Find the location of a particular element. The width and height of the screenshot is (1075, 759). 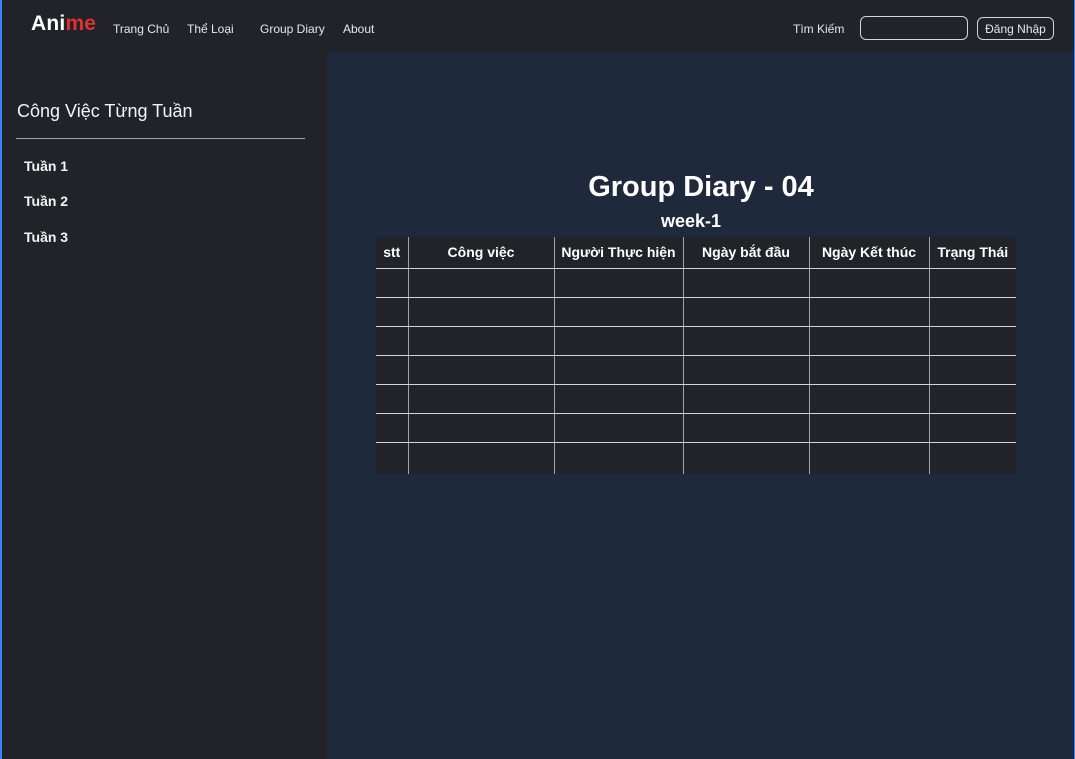

search-label: Tìm Kiếm is located at coordinates (819, 29).